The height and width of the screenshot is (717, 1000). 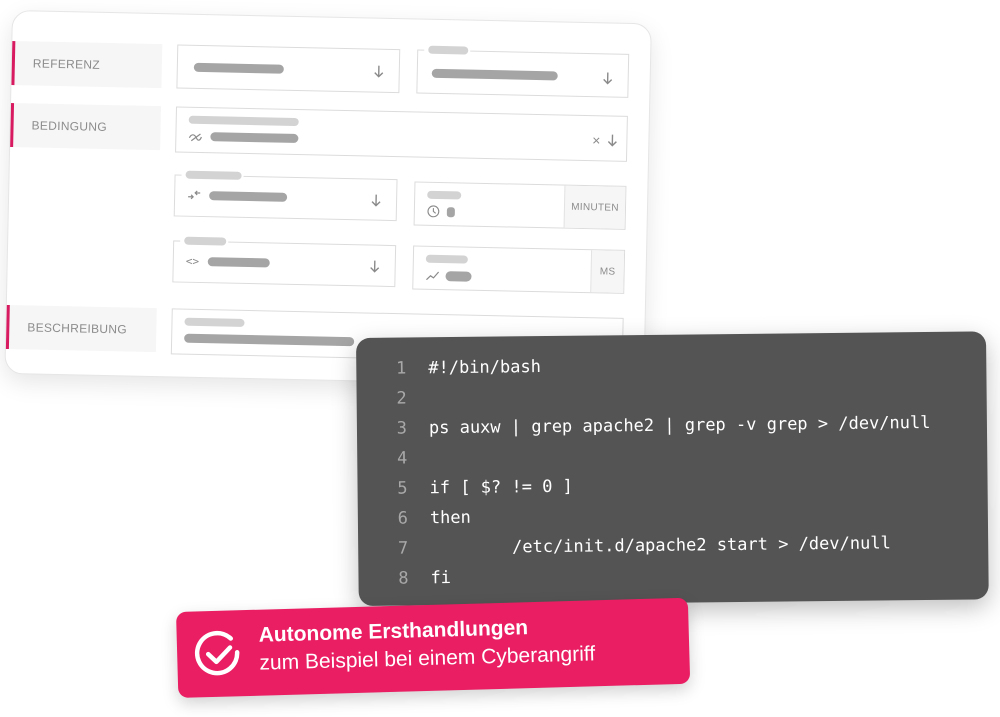 I want to click on duration-minutes-input: MINUTEN, so click(x=520, y=205).